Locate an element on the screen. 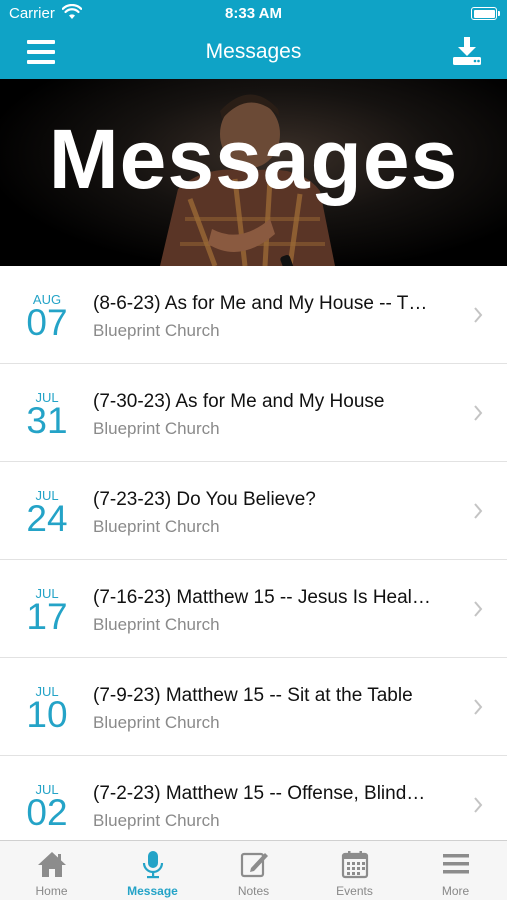  battery-icon is located at coordinates (485, 13).